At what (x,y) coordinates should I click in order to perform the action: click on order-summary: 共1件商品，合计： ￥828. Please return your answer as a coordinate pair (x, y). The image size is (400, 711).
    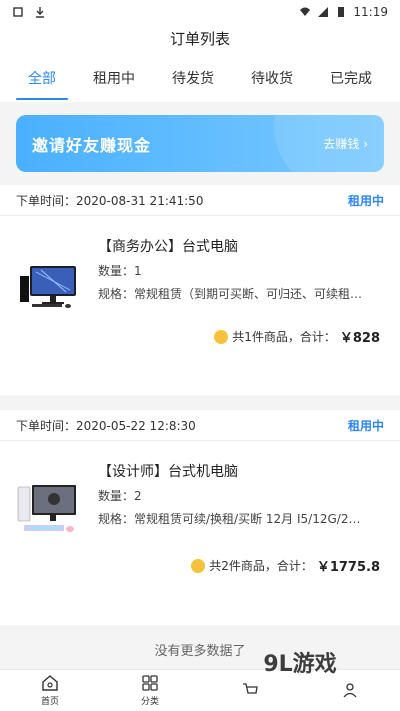
    Looking at the image, I should click on (297, 336).